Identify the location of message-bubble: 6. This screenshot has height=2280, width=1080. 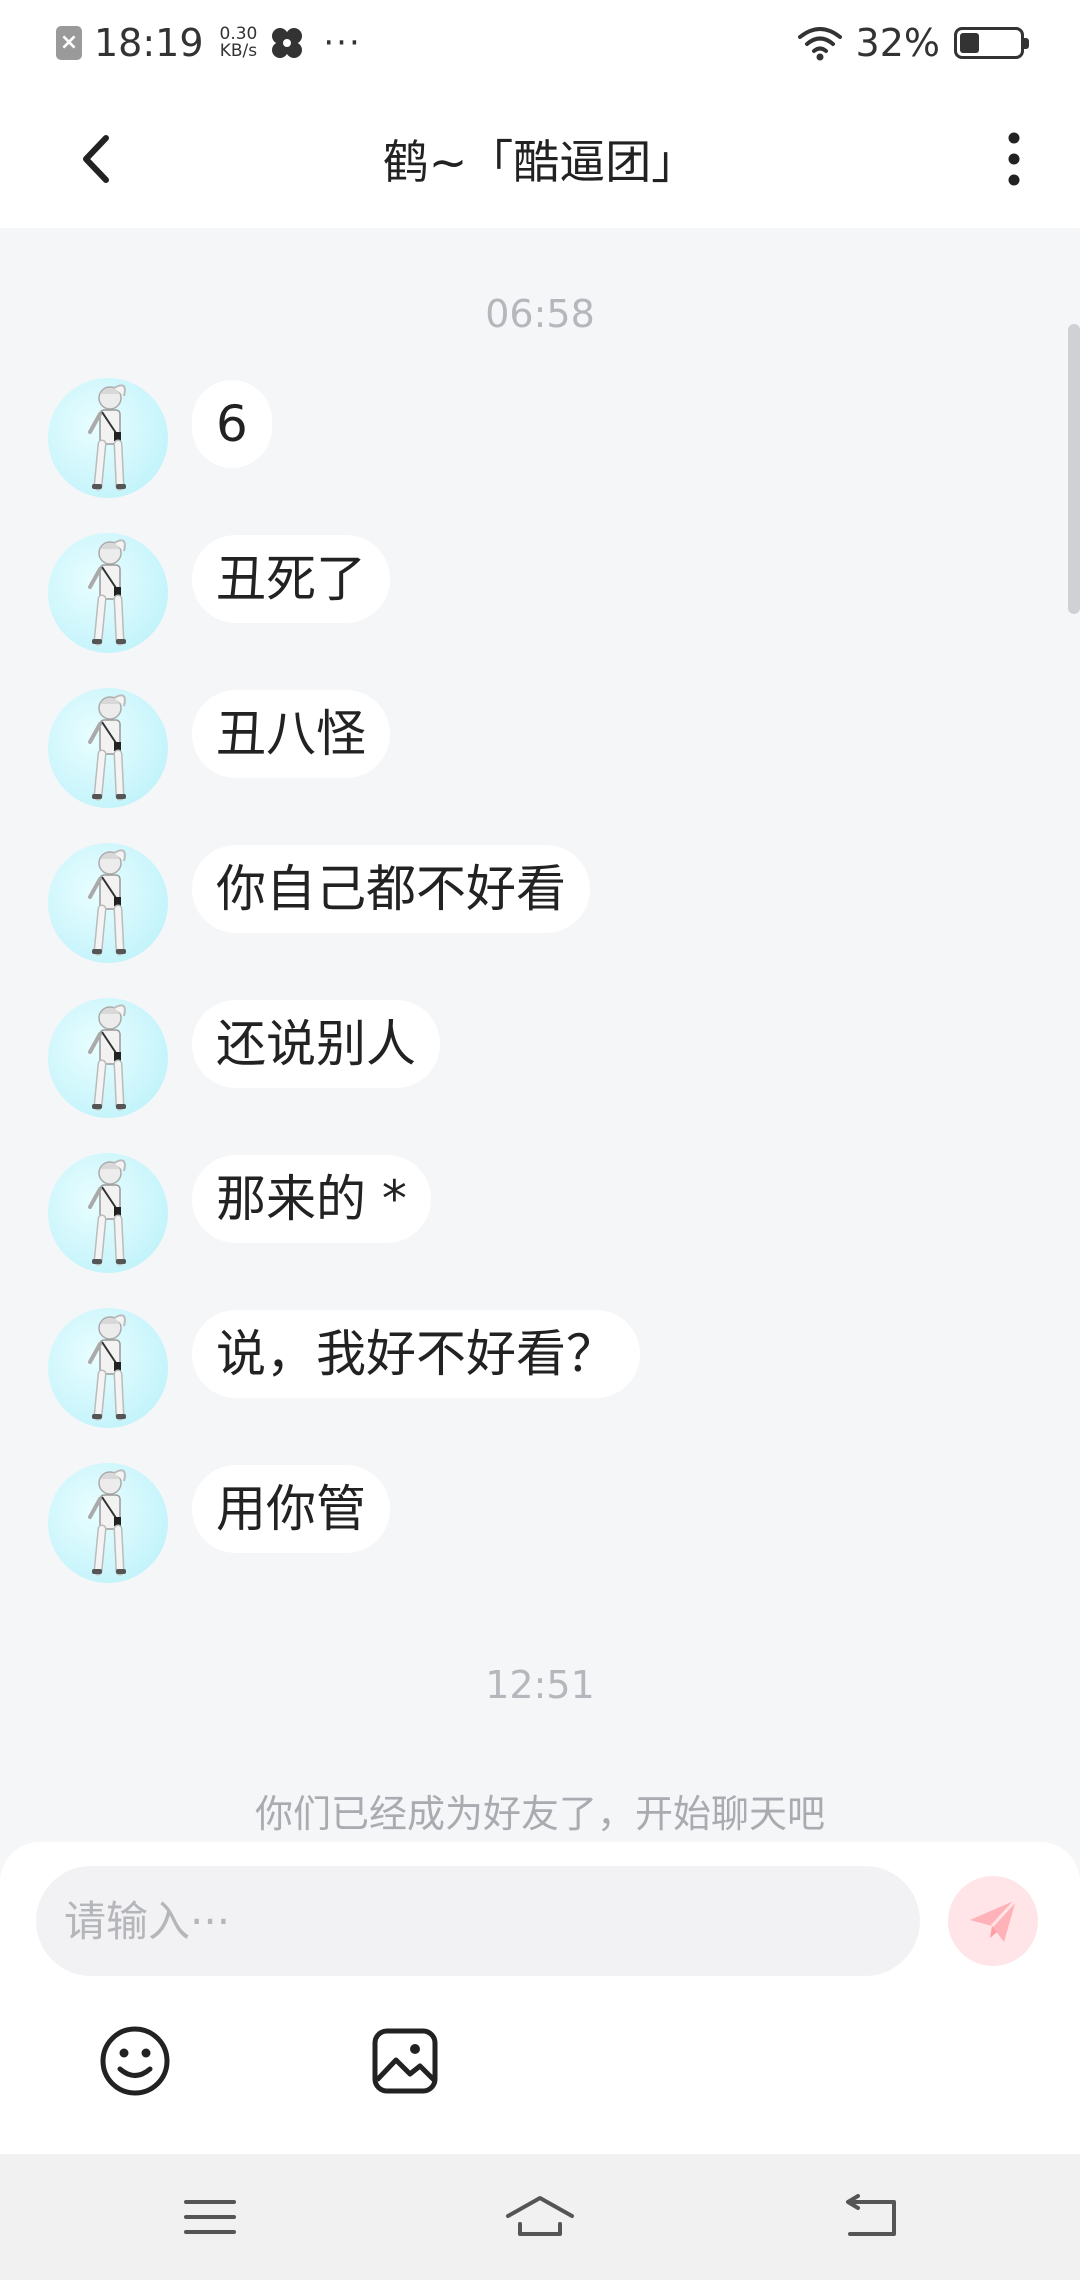
(232, 424).